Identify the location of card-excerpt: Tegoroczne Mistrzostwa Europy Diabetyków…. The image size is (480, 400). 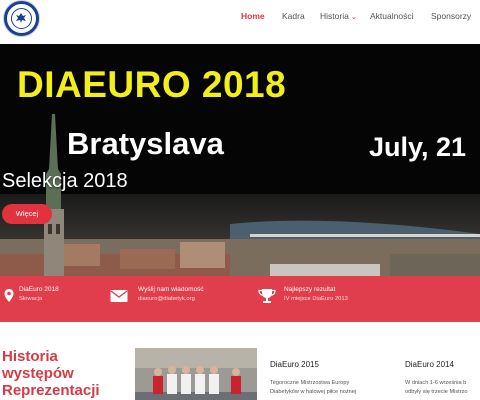
(313, 388).